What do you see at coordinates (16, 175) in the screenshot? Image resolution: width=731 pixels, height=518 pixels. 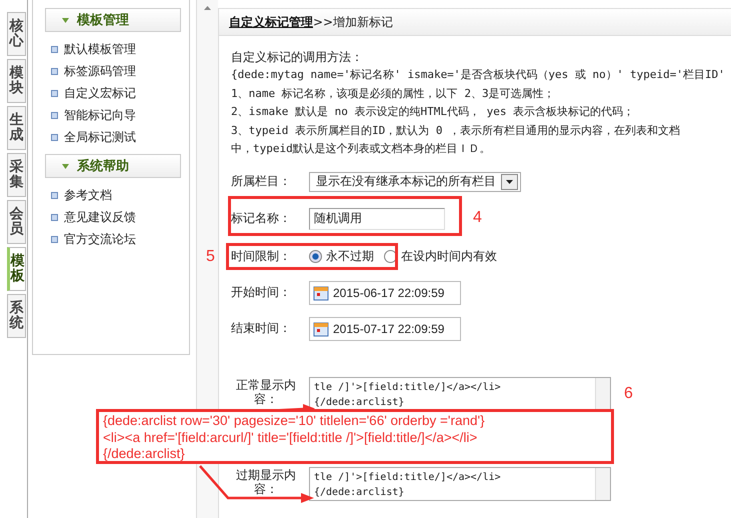 I see `side-tab: 采集` at bounding box center [16, 175].